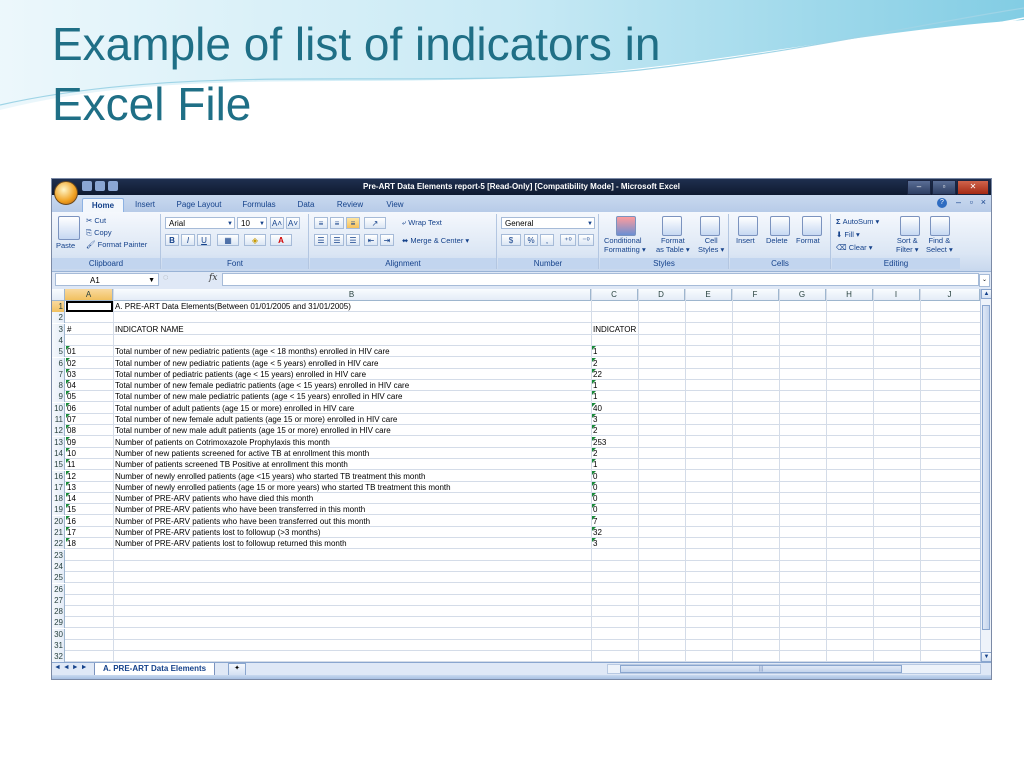 Image resolution: width=1024 pixels, height=768 pixels. What do you see at coordinates (58, 363) in the screenshot?
I see `row-header: 6` at bounding box center [58, 363].